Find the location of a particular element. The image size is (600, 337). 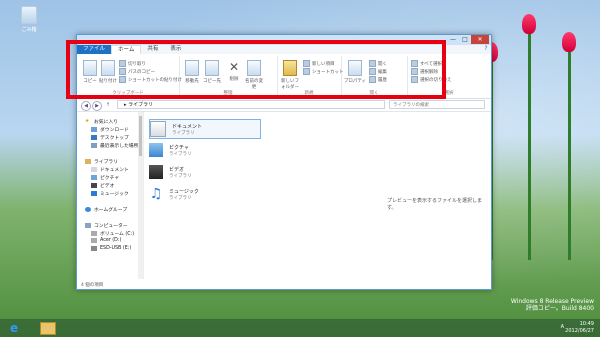

nav-acer-d: Acer (D:) is located at coordinates (106, 240).